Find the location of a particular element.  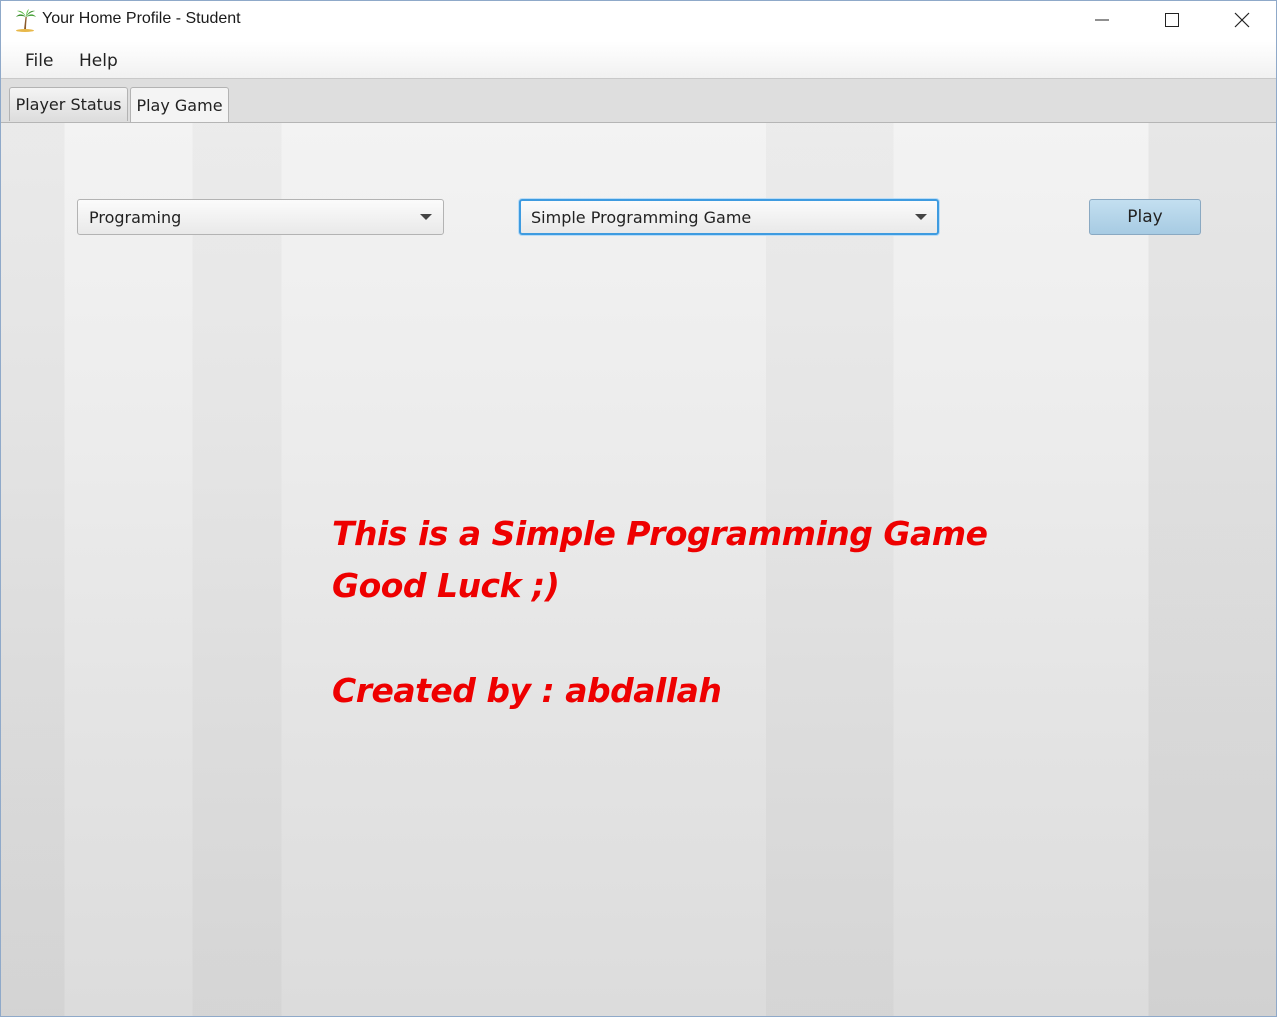

palm-tree-icon is located at coordinates (25, 20).